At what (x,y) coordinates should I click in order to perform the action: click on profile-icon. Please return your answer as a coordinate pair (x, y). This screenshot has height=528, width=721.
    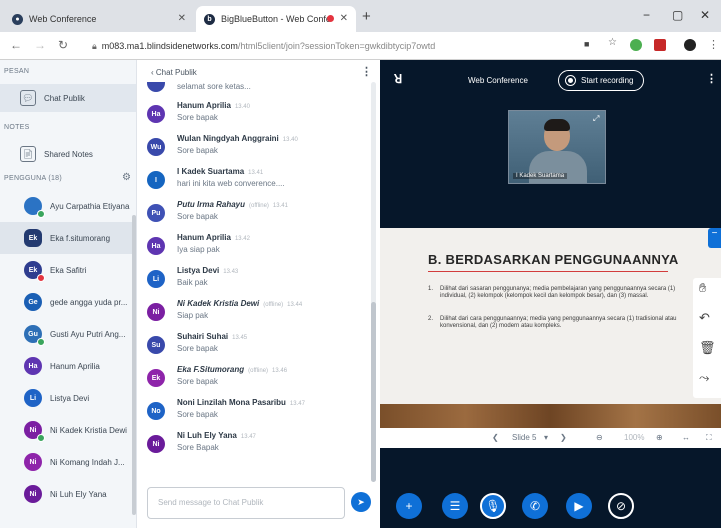
    Looking at the image, I should click on (690, 45).